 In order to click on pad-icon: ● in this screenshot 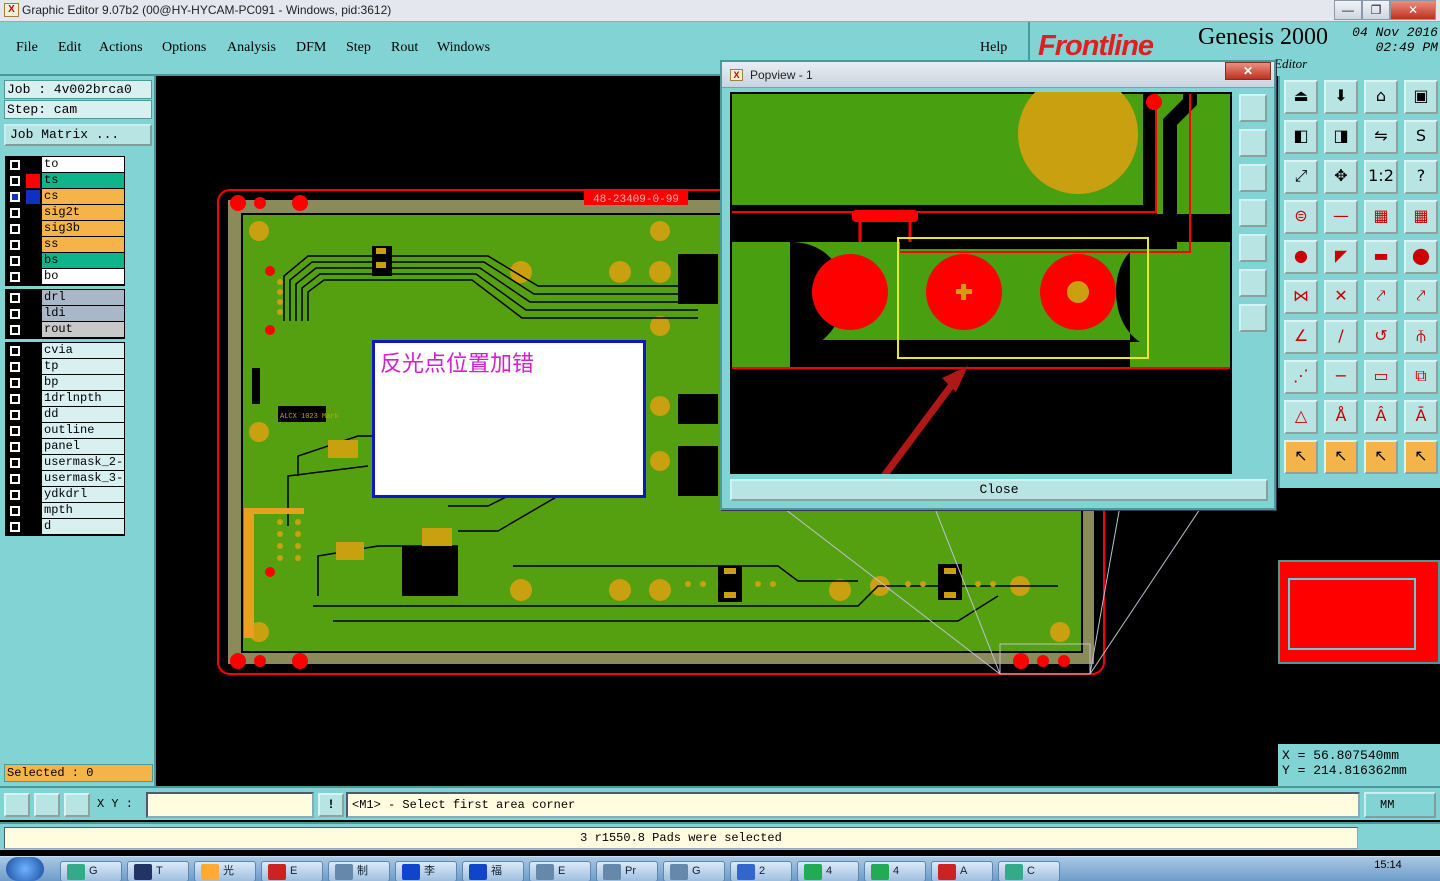, I will do `click(1301, 257)`.